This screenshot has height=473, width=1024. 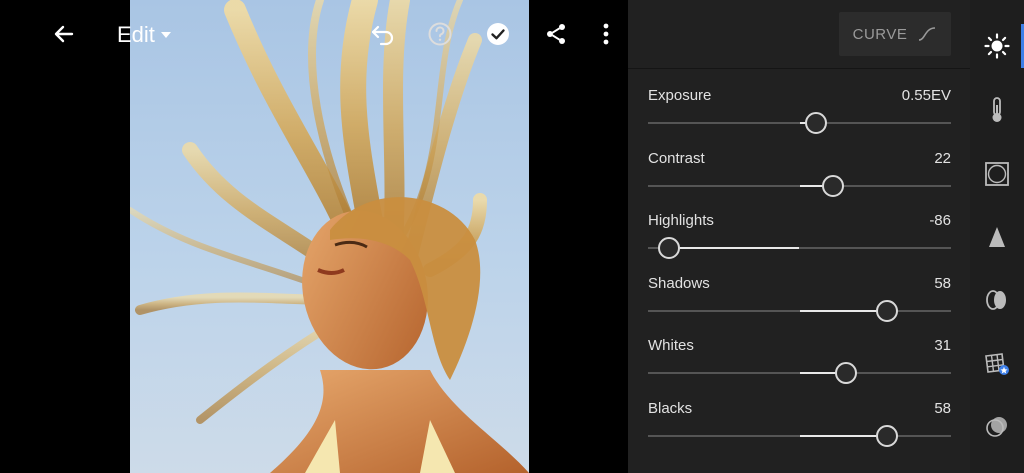 What do you see at coordinates (926, 95) in the screenshot?
I see `slider-value: 0.55EV` at bounding box center [926, 95].